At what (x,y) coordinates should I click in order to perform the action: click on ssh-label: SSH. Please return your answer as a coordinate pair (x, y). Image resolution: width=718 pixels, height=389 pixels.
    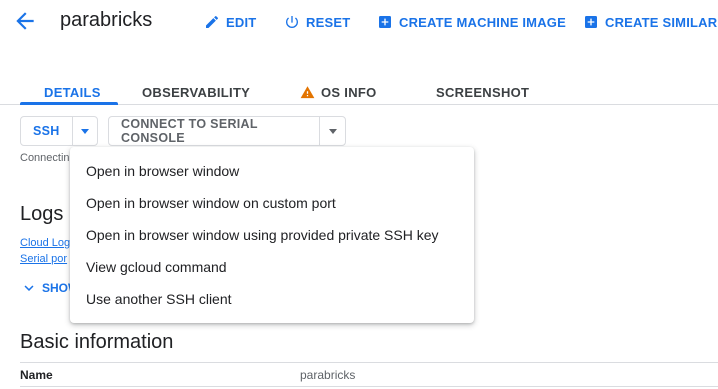
    Looking at the image, I should click on (46, 131).